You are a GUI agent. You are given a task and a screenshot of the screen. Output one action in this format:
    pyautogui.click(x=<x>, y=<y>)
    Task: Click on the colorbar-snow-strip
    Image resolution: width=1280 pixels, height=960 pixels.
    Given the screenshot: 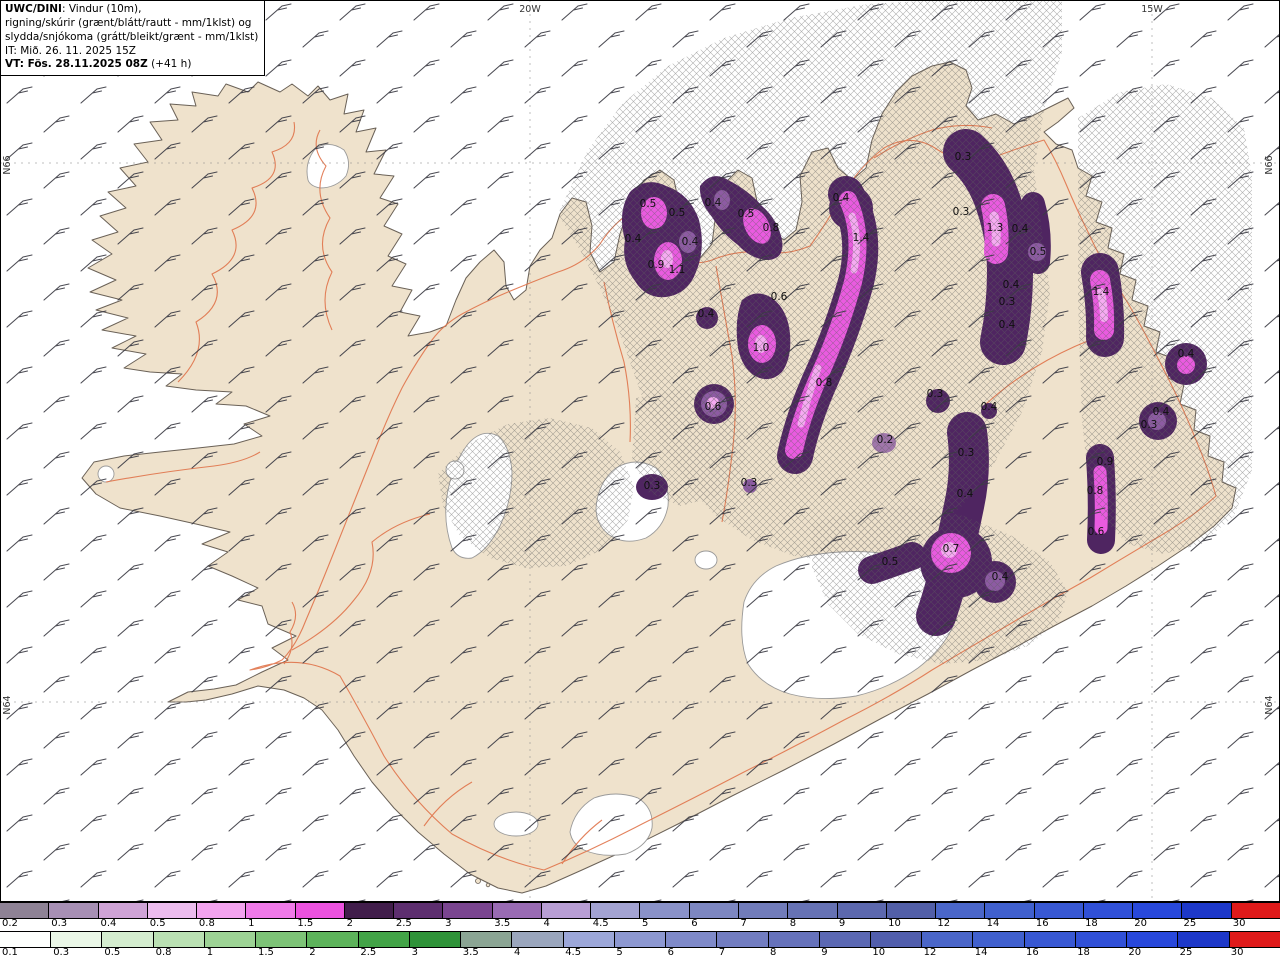 What is the action you would take?
    pyautogui.click(x=640, y=910)
    